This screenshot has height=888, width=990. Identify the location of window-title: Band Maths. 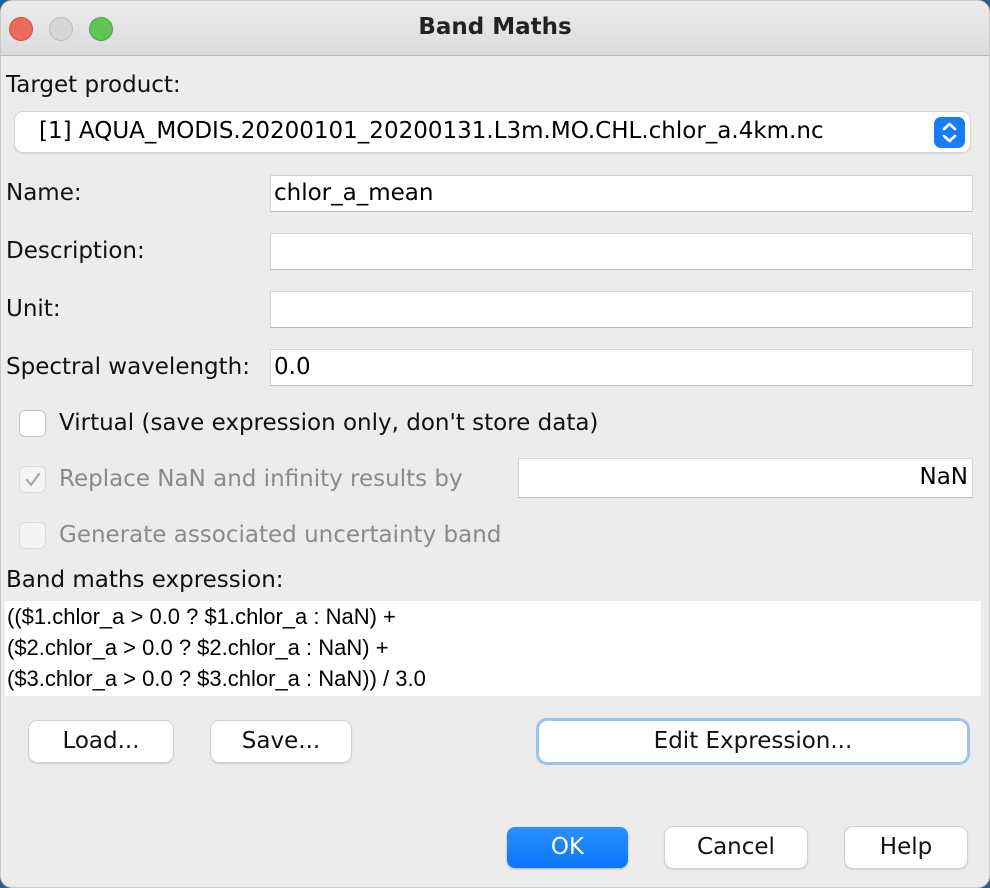
(495, 27).